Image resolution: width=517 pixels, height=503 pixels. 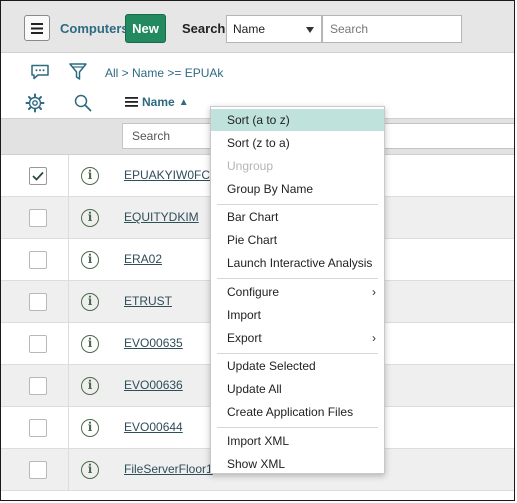 I want to click on list-menu-button, so click(x=37, y=28).